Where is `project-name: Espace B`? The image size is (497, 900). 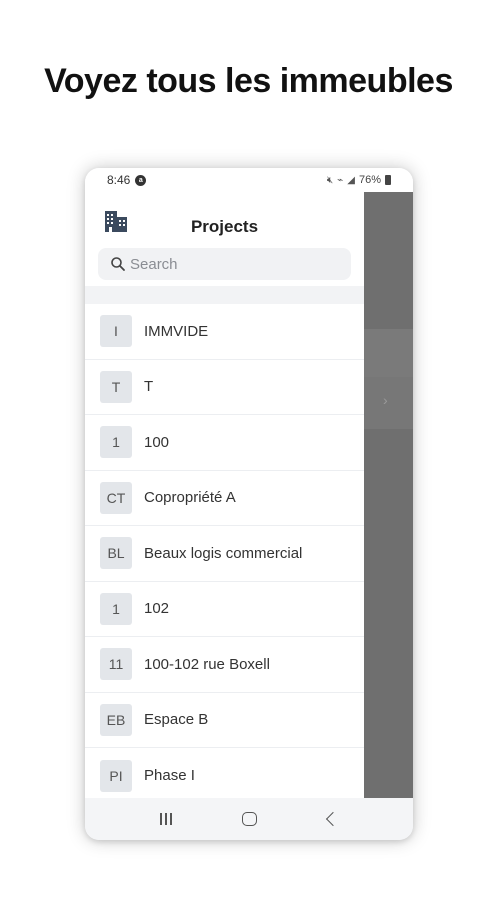
project-name: Espace B is located at coordinates (176, 720).